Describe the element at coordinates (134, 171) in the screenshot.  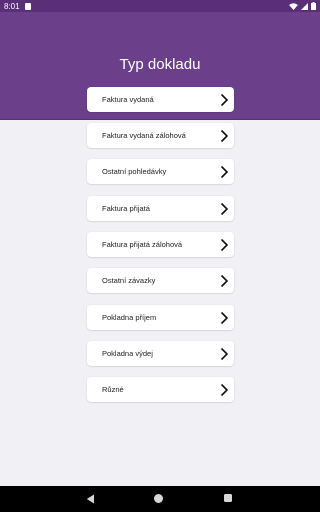
I see `document-type-label: Ostatní pohledávky` at that location.